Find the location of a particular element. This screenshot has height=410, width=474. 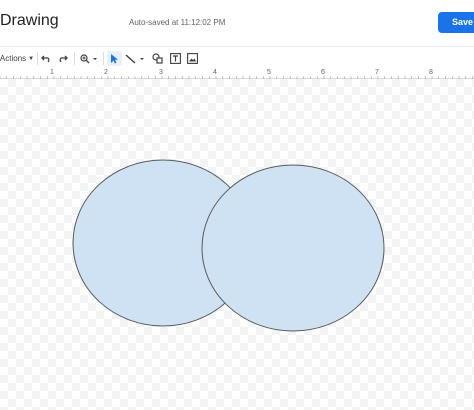

zoom-icon is located at coordinates (88, 58).